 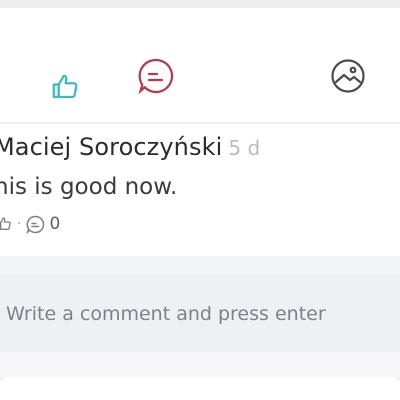 I want to click on add-photo-icon, so click(x=348, y=76).